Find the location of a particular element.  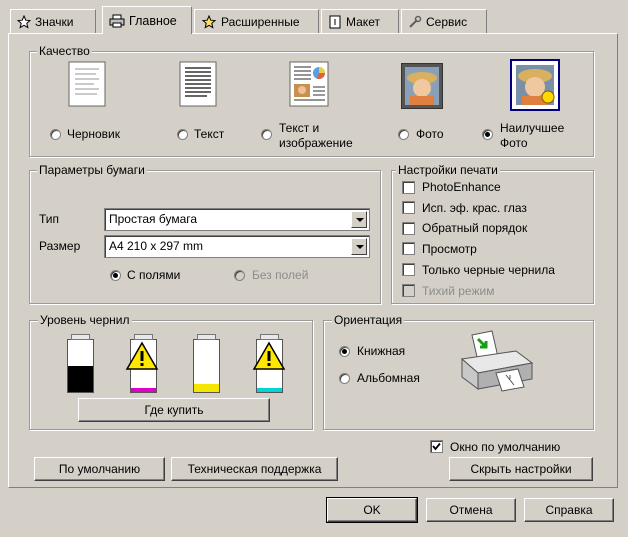

text-image-document-icon is located at coordinates (309, 84).